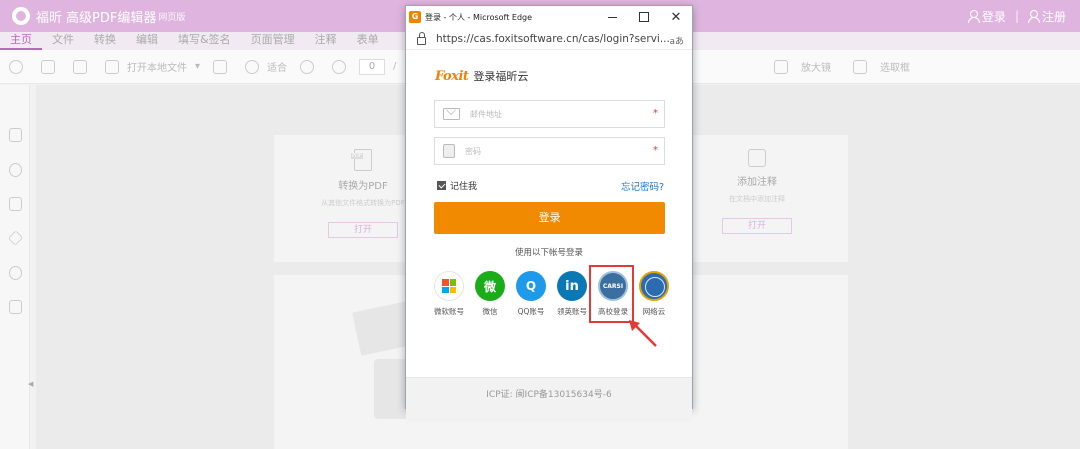 The height and width of the screenshot is (449, 1080). What do you see at coordinates (572, 286) in the screenshot?
I see `linkedin-icon: in` at bounding box center [572, 286].